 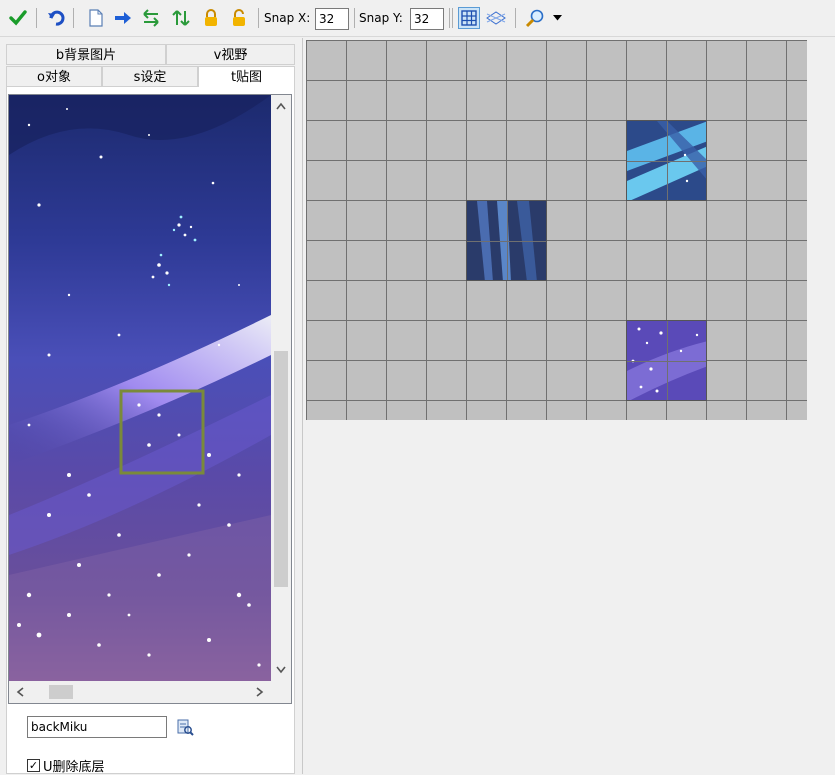 What do you see at coordinates (33, 765) in the screenshot?
I see `checkbox-box: ✓` at bounding box center [33, 765].